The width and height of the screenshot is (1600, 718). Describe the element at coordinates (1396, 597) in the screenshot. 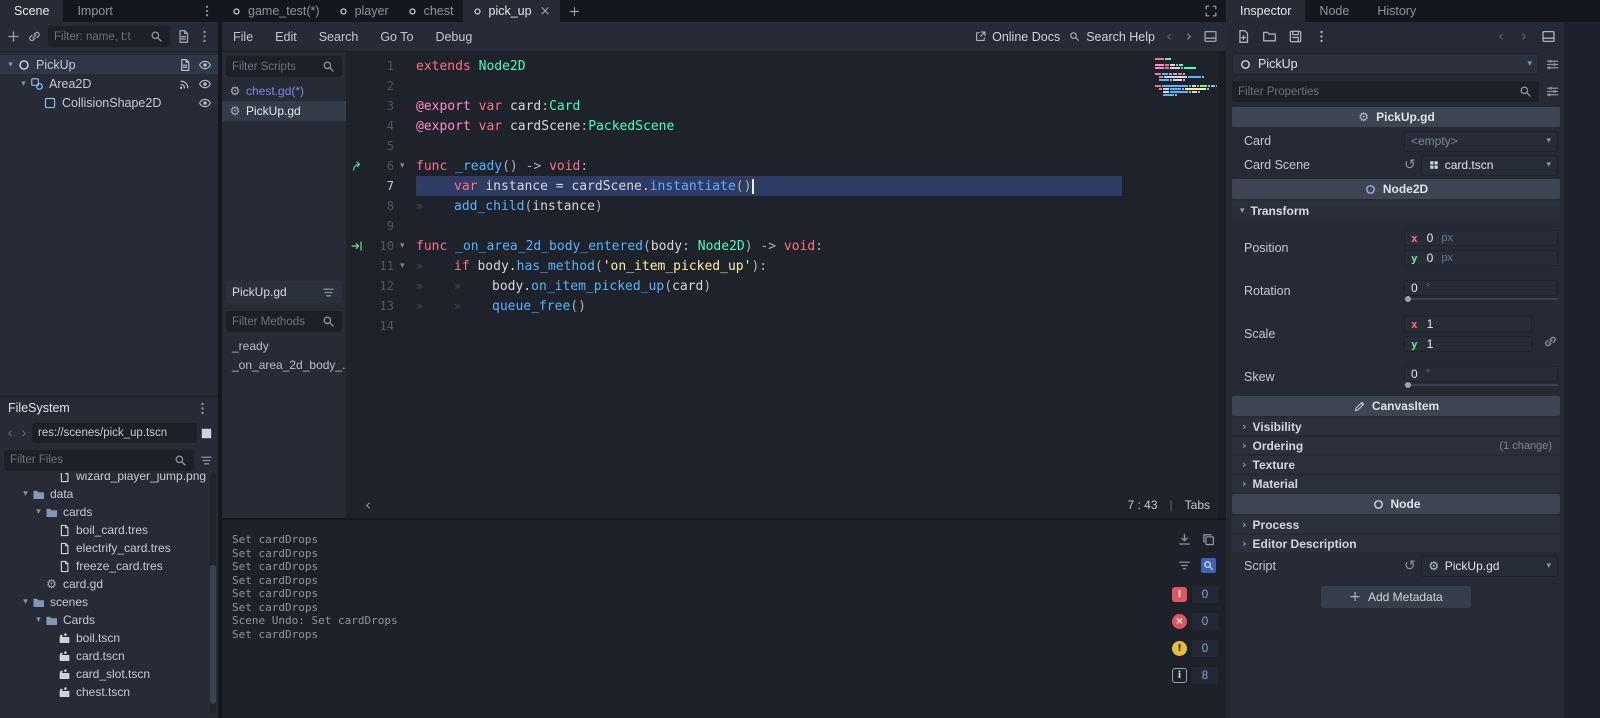

I see `add-metadata-button: + Add Metadata` at that location.